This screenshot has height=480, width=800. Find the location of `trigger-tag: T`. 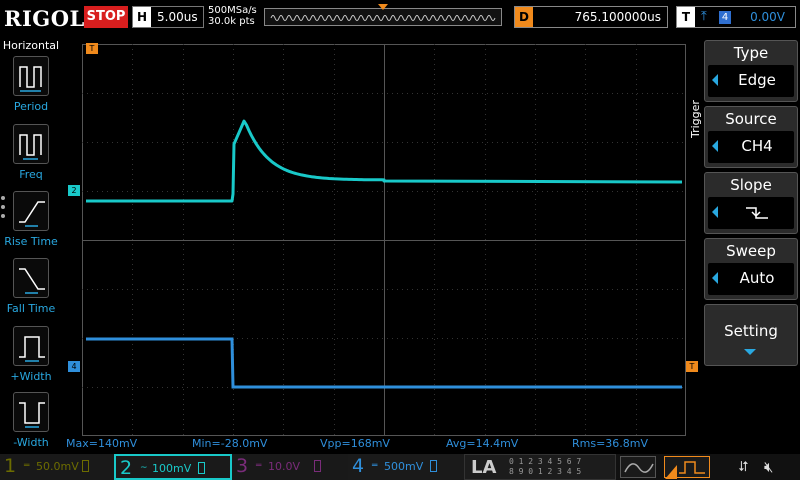

trigger-tag: T is located at coordinates (686, 17).